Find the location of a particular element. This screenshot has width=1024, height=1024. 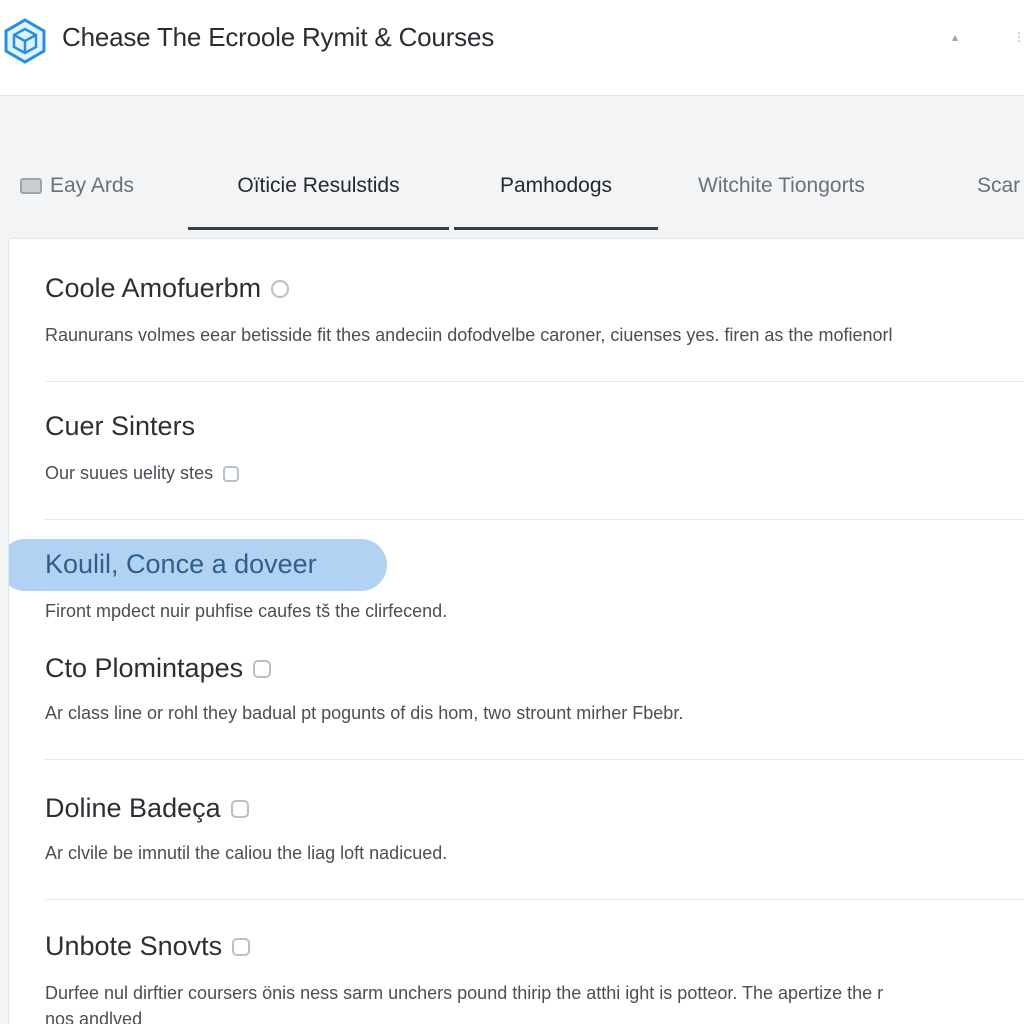

app-logo-icon is located at coordinates (25, 41).